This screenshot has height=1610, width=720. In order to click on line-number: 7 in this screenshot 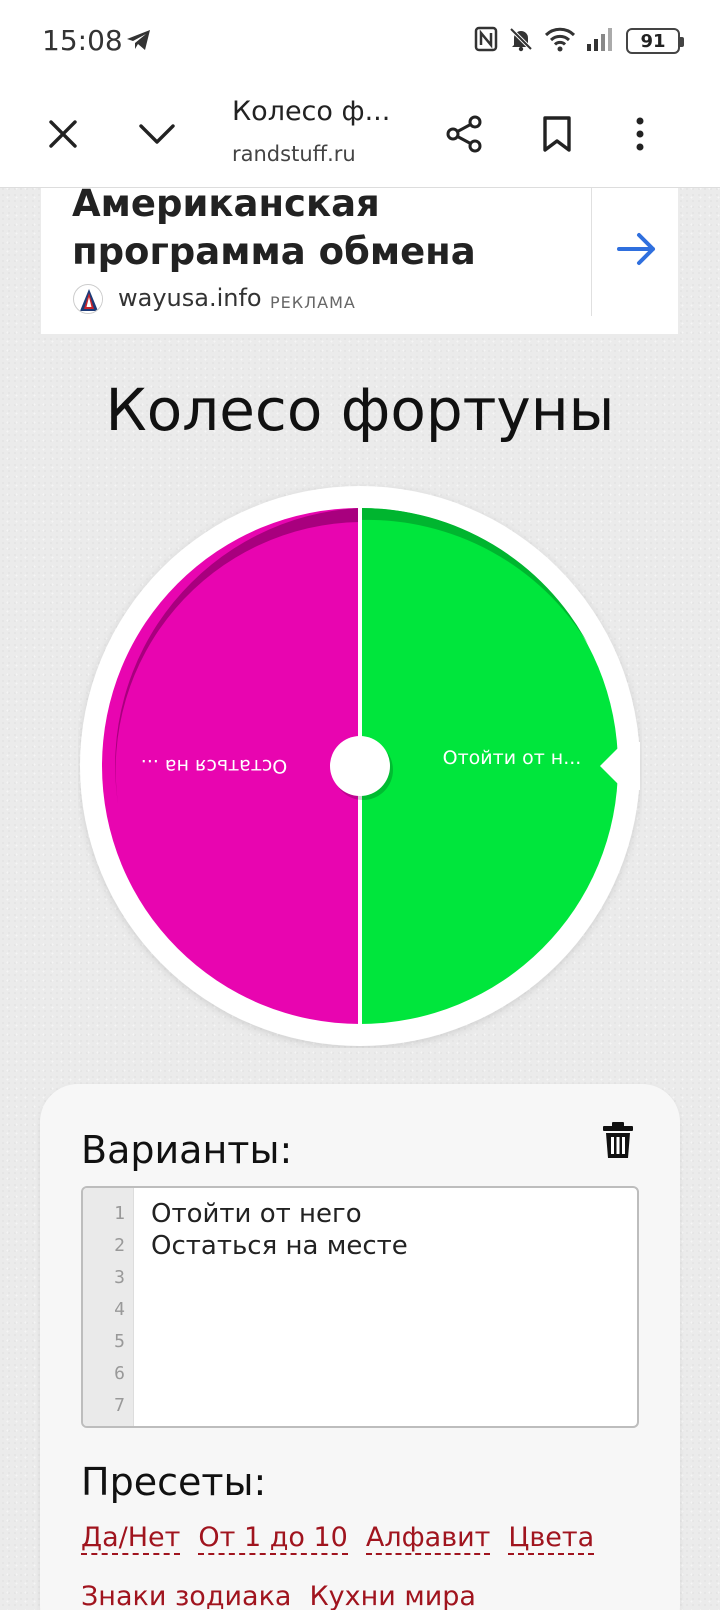, I will do `click(119, 1405)`.